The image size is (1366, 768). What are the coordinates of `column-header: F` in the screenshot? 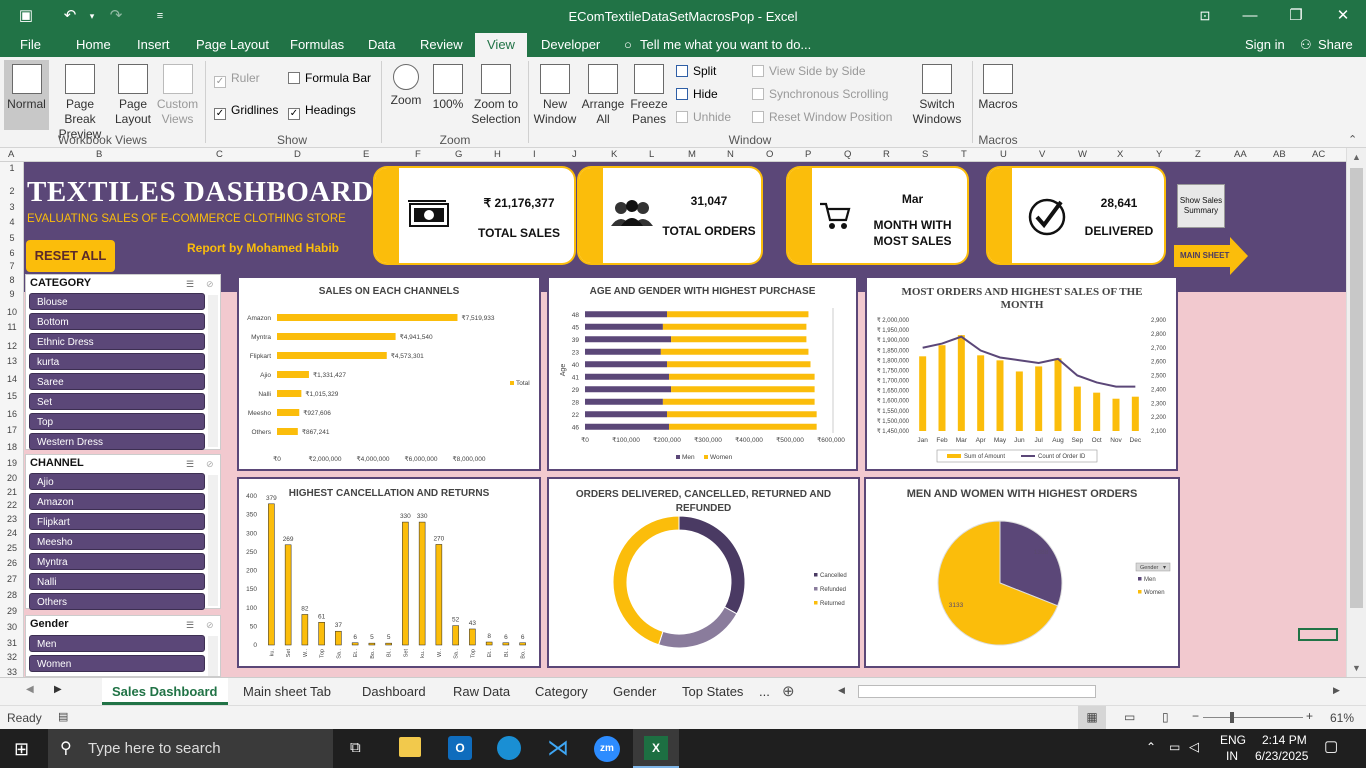 It's located at (418, 154).